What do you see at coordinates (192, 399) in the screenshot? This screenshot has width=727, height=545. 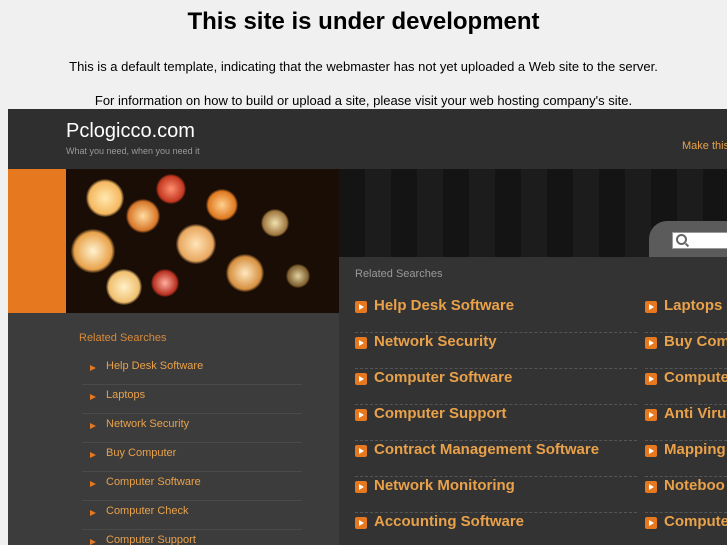 I see `list-item: Laptops` at bounding box center [192, 399].